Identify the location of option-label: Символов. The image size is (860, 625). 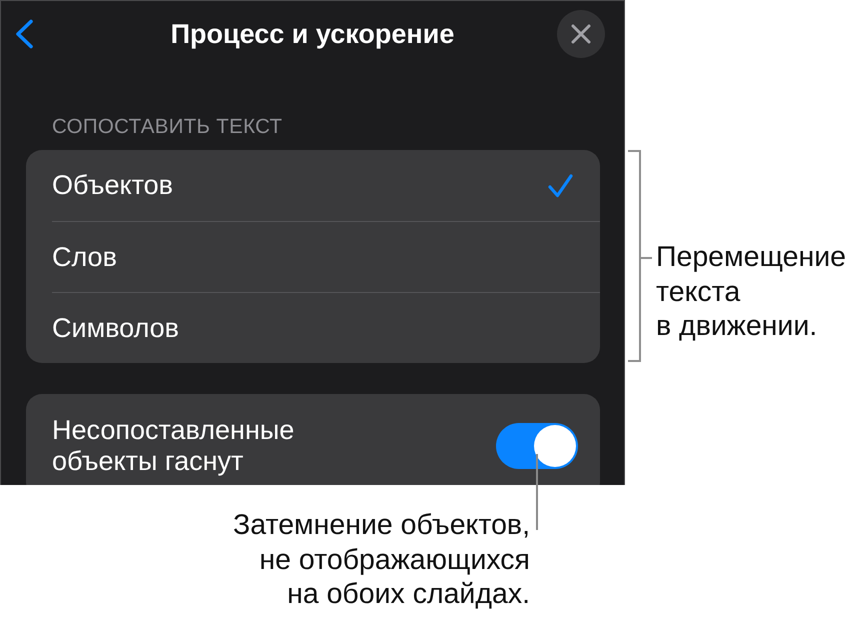
(116, 328).